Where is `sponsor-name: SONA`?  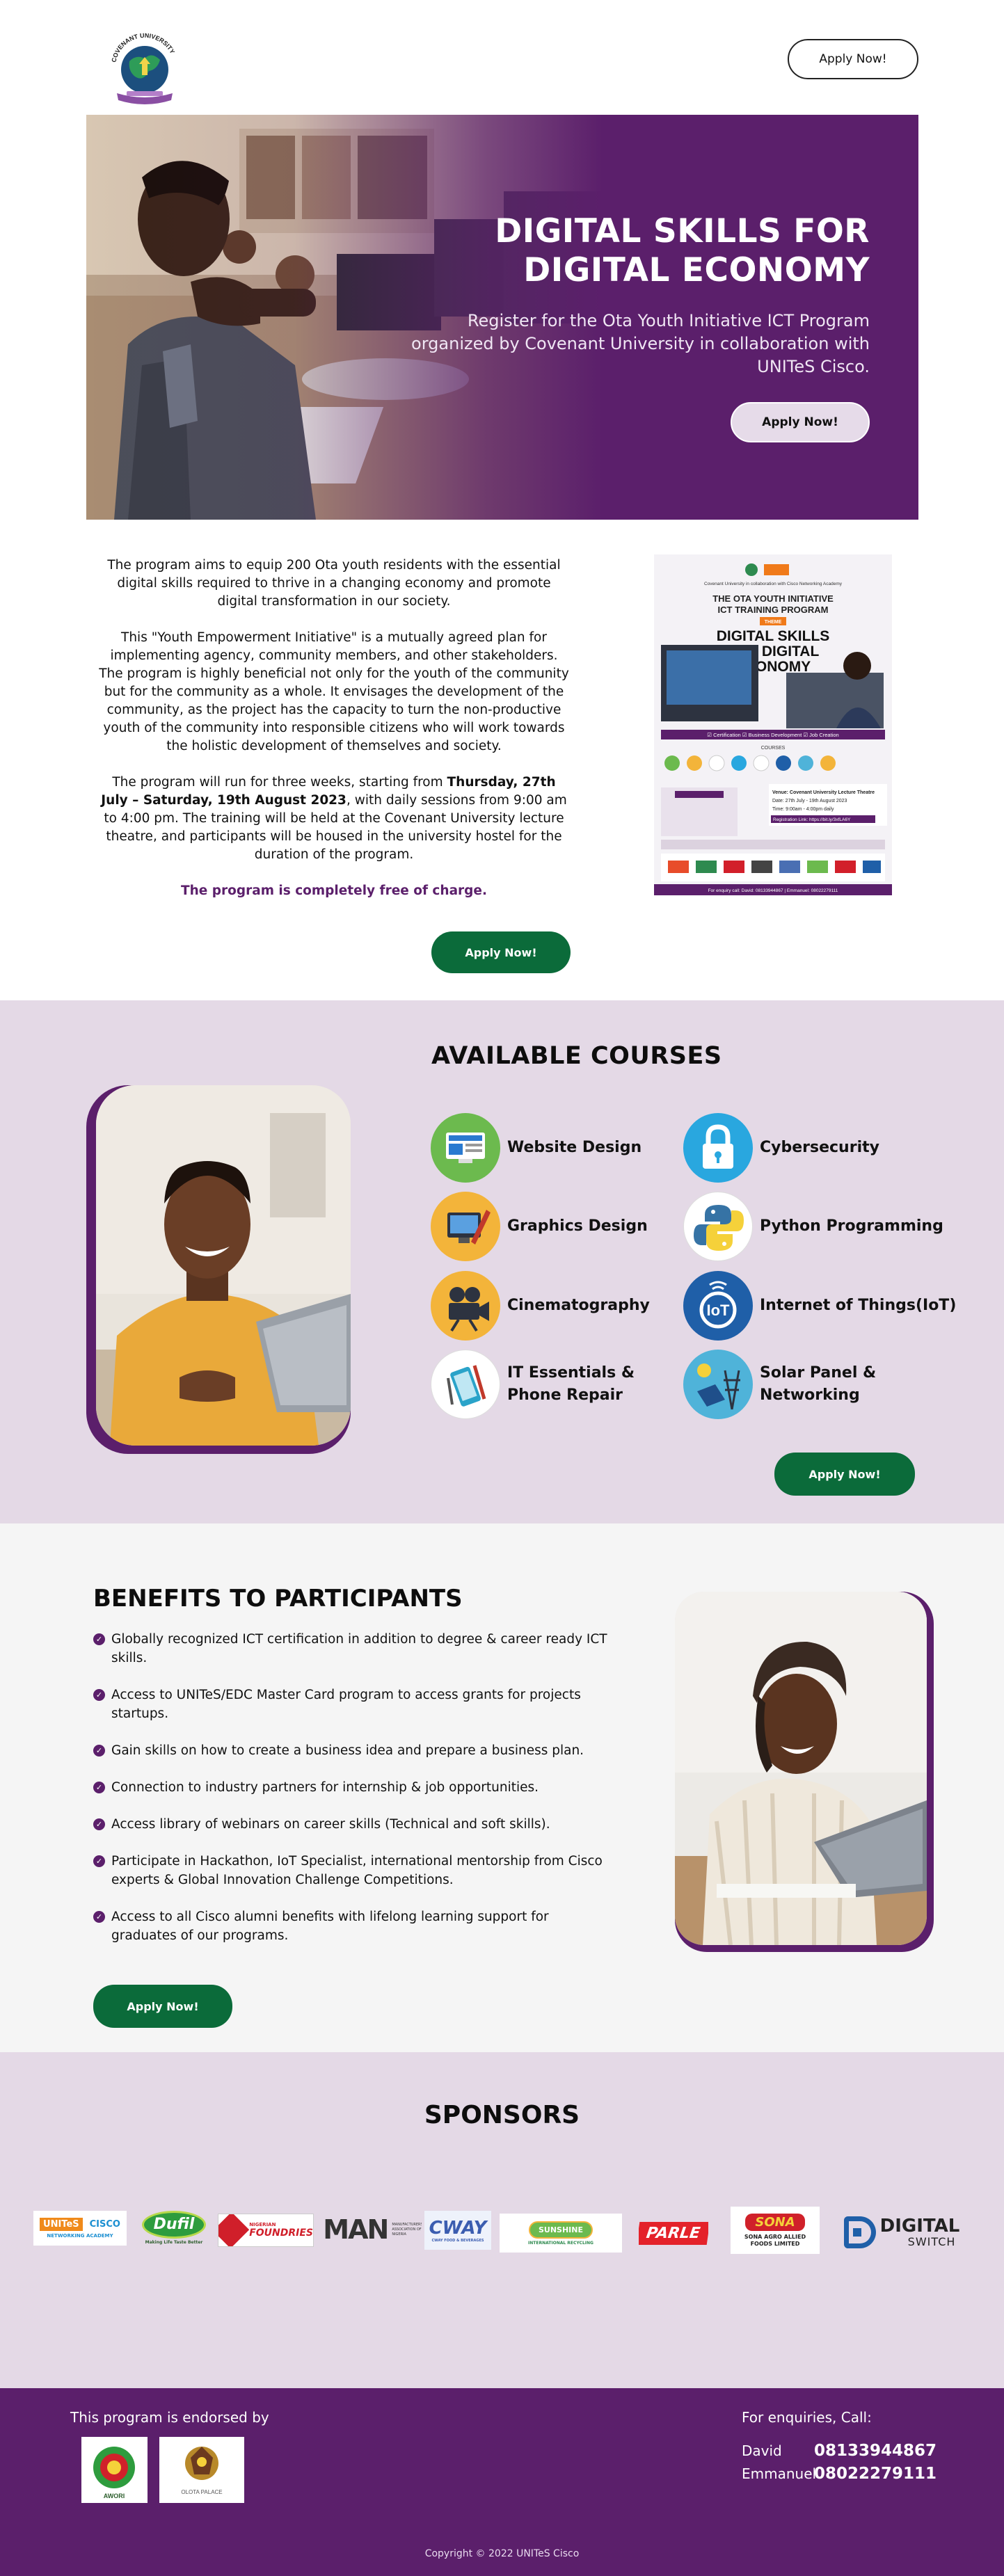 sponsor-name: SONA is located at coordinates (775, 2222).